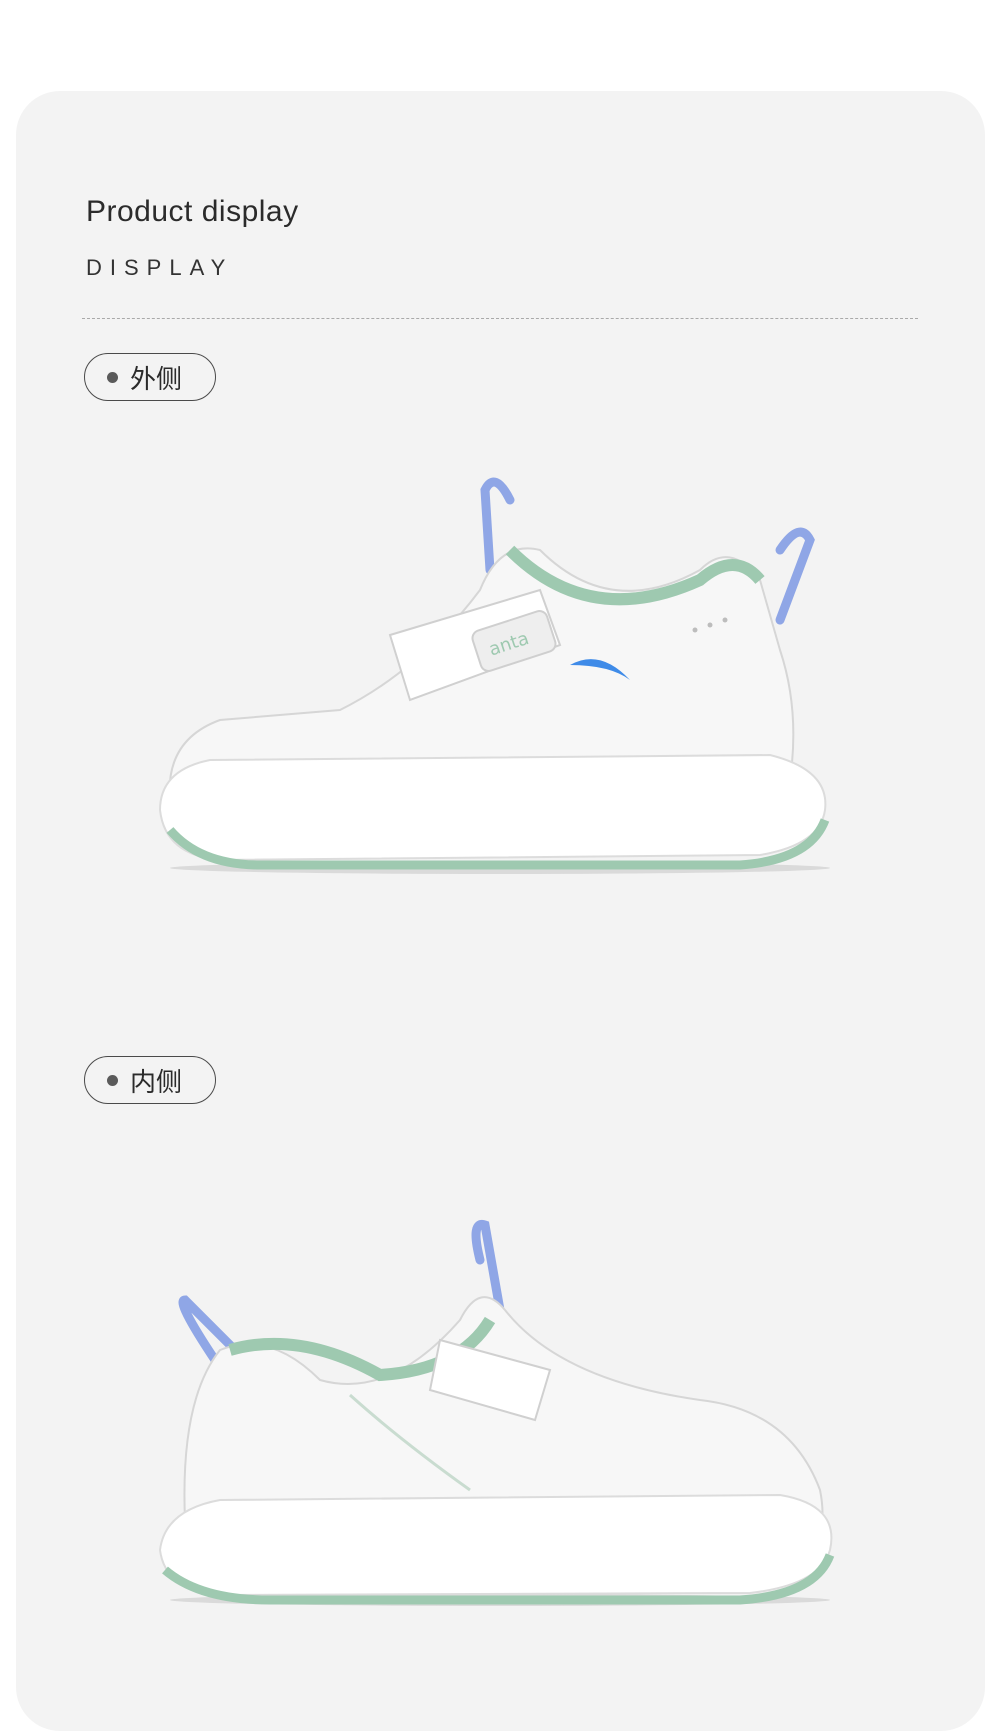 Image resolution: width=1000 pixels, height=1731 pixels. I want to click on section-subtitle: DISPLAY, so click(160, 267).